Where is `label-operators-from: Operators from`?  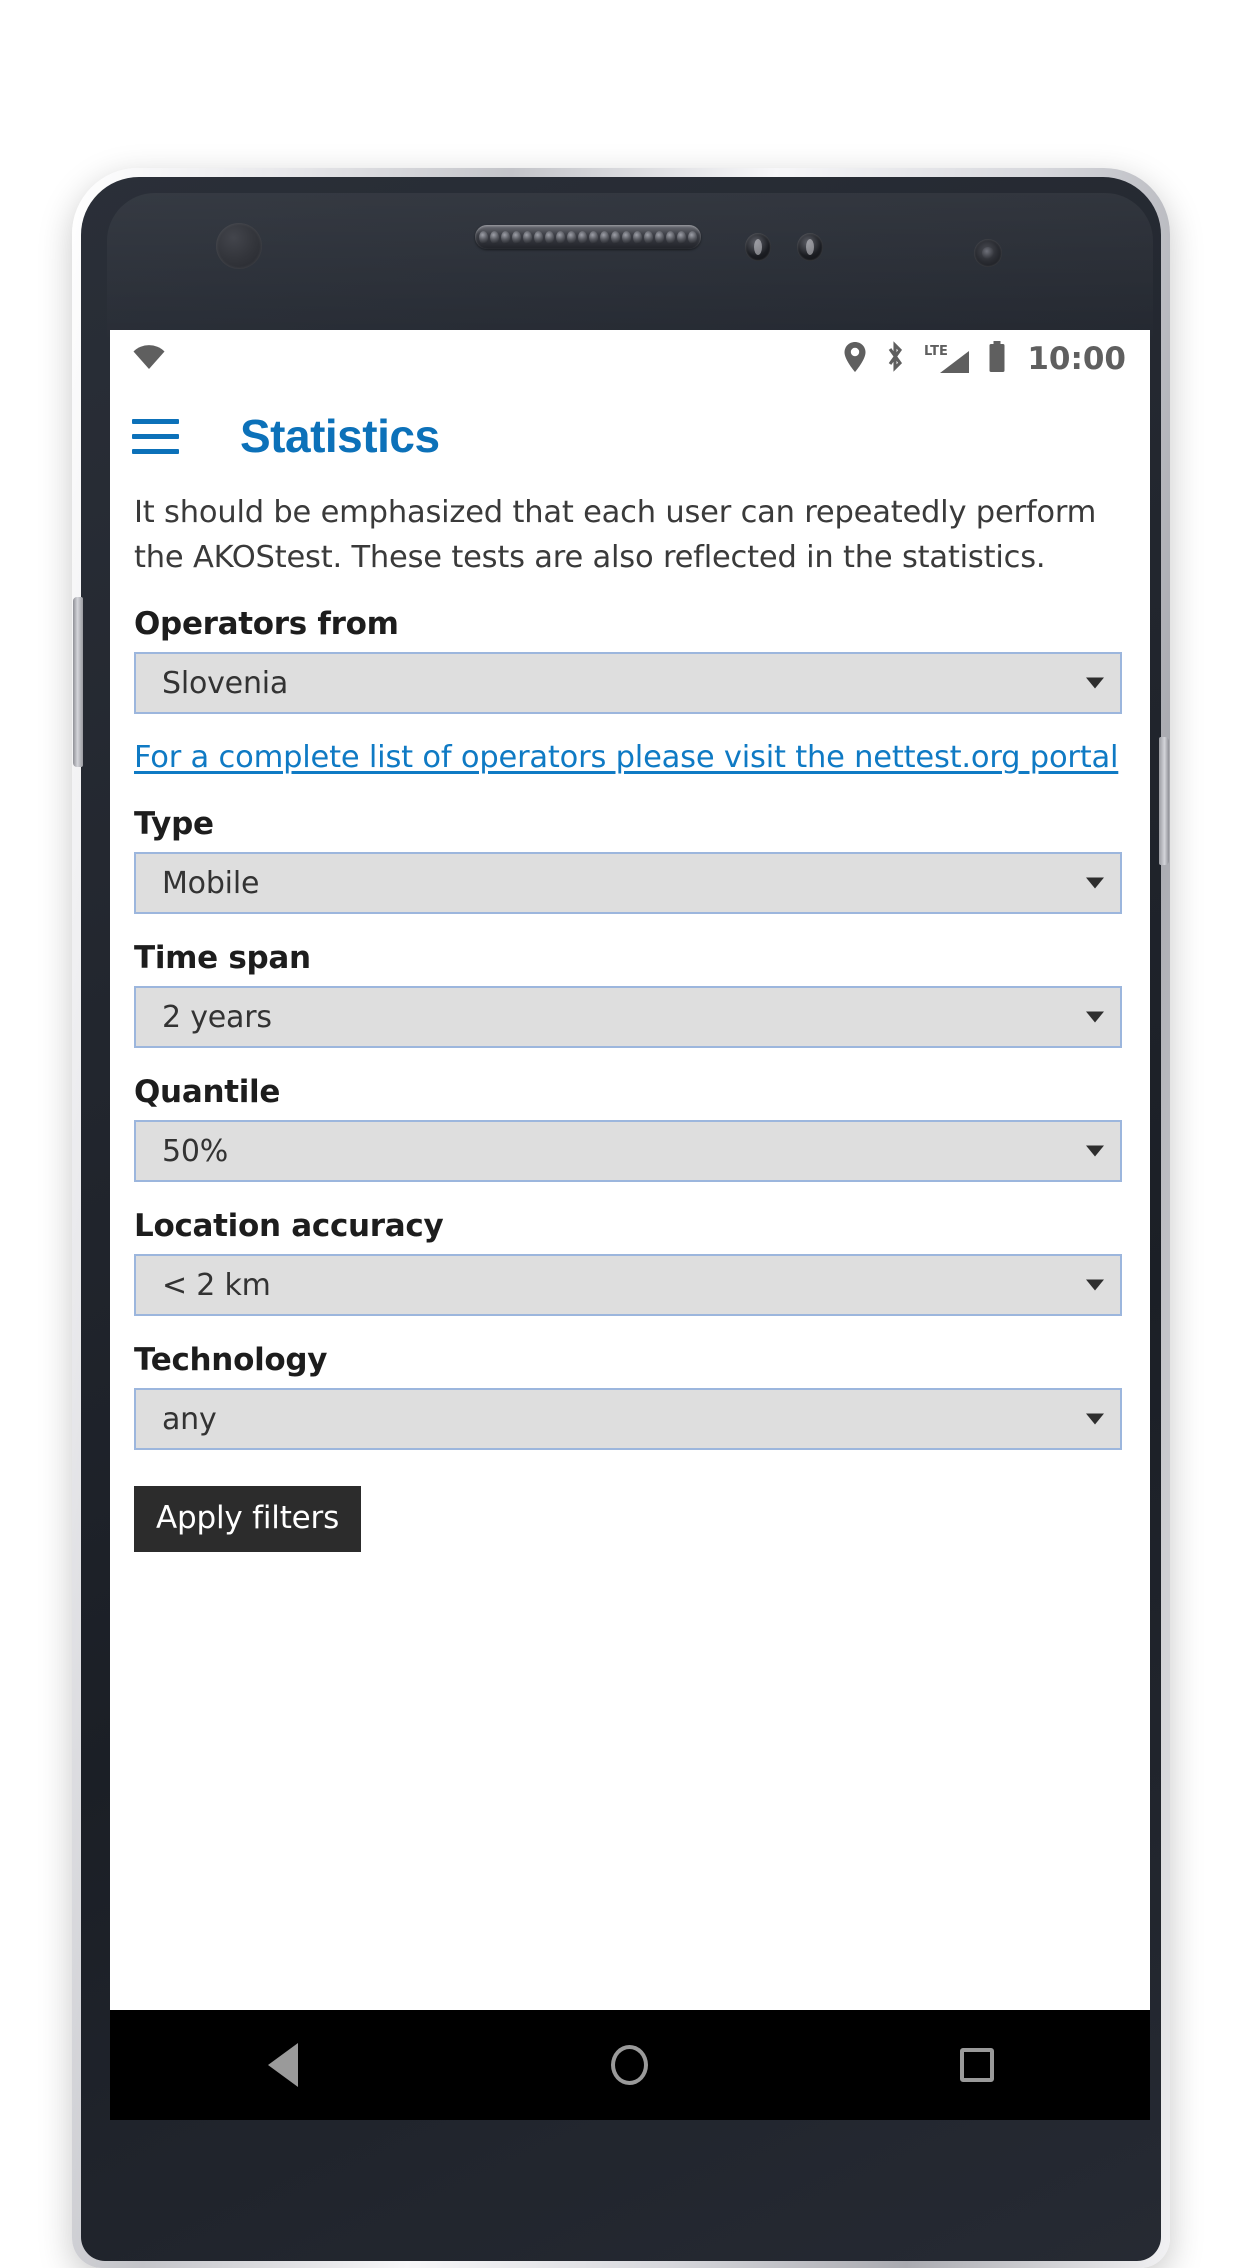 label-operators-from: Operators from is located at coordinates (266, 624).